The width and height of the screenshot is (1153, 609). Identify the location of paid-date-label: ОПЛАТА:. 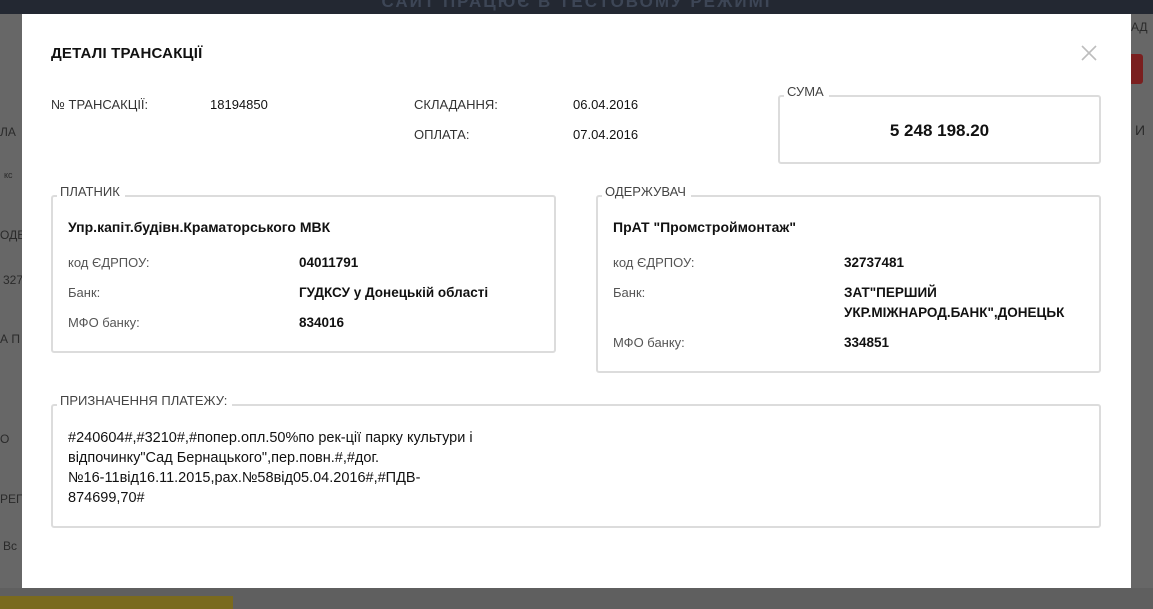
(442, 134).